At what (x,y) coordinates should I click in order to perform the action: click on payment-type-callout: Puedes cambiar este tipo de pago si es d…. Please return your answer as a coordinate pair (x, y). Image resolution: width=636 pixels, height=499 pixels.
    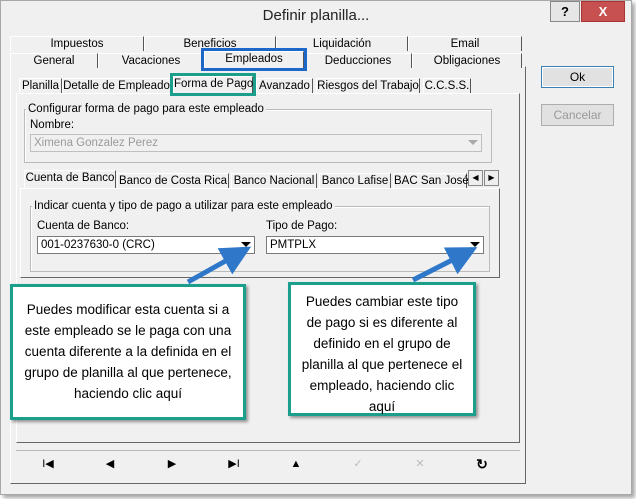
    Looking at the image, I should click on (382, 349).